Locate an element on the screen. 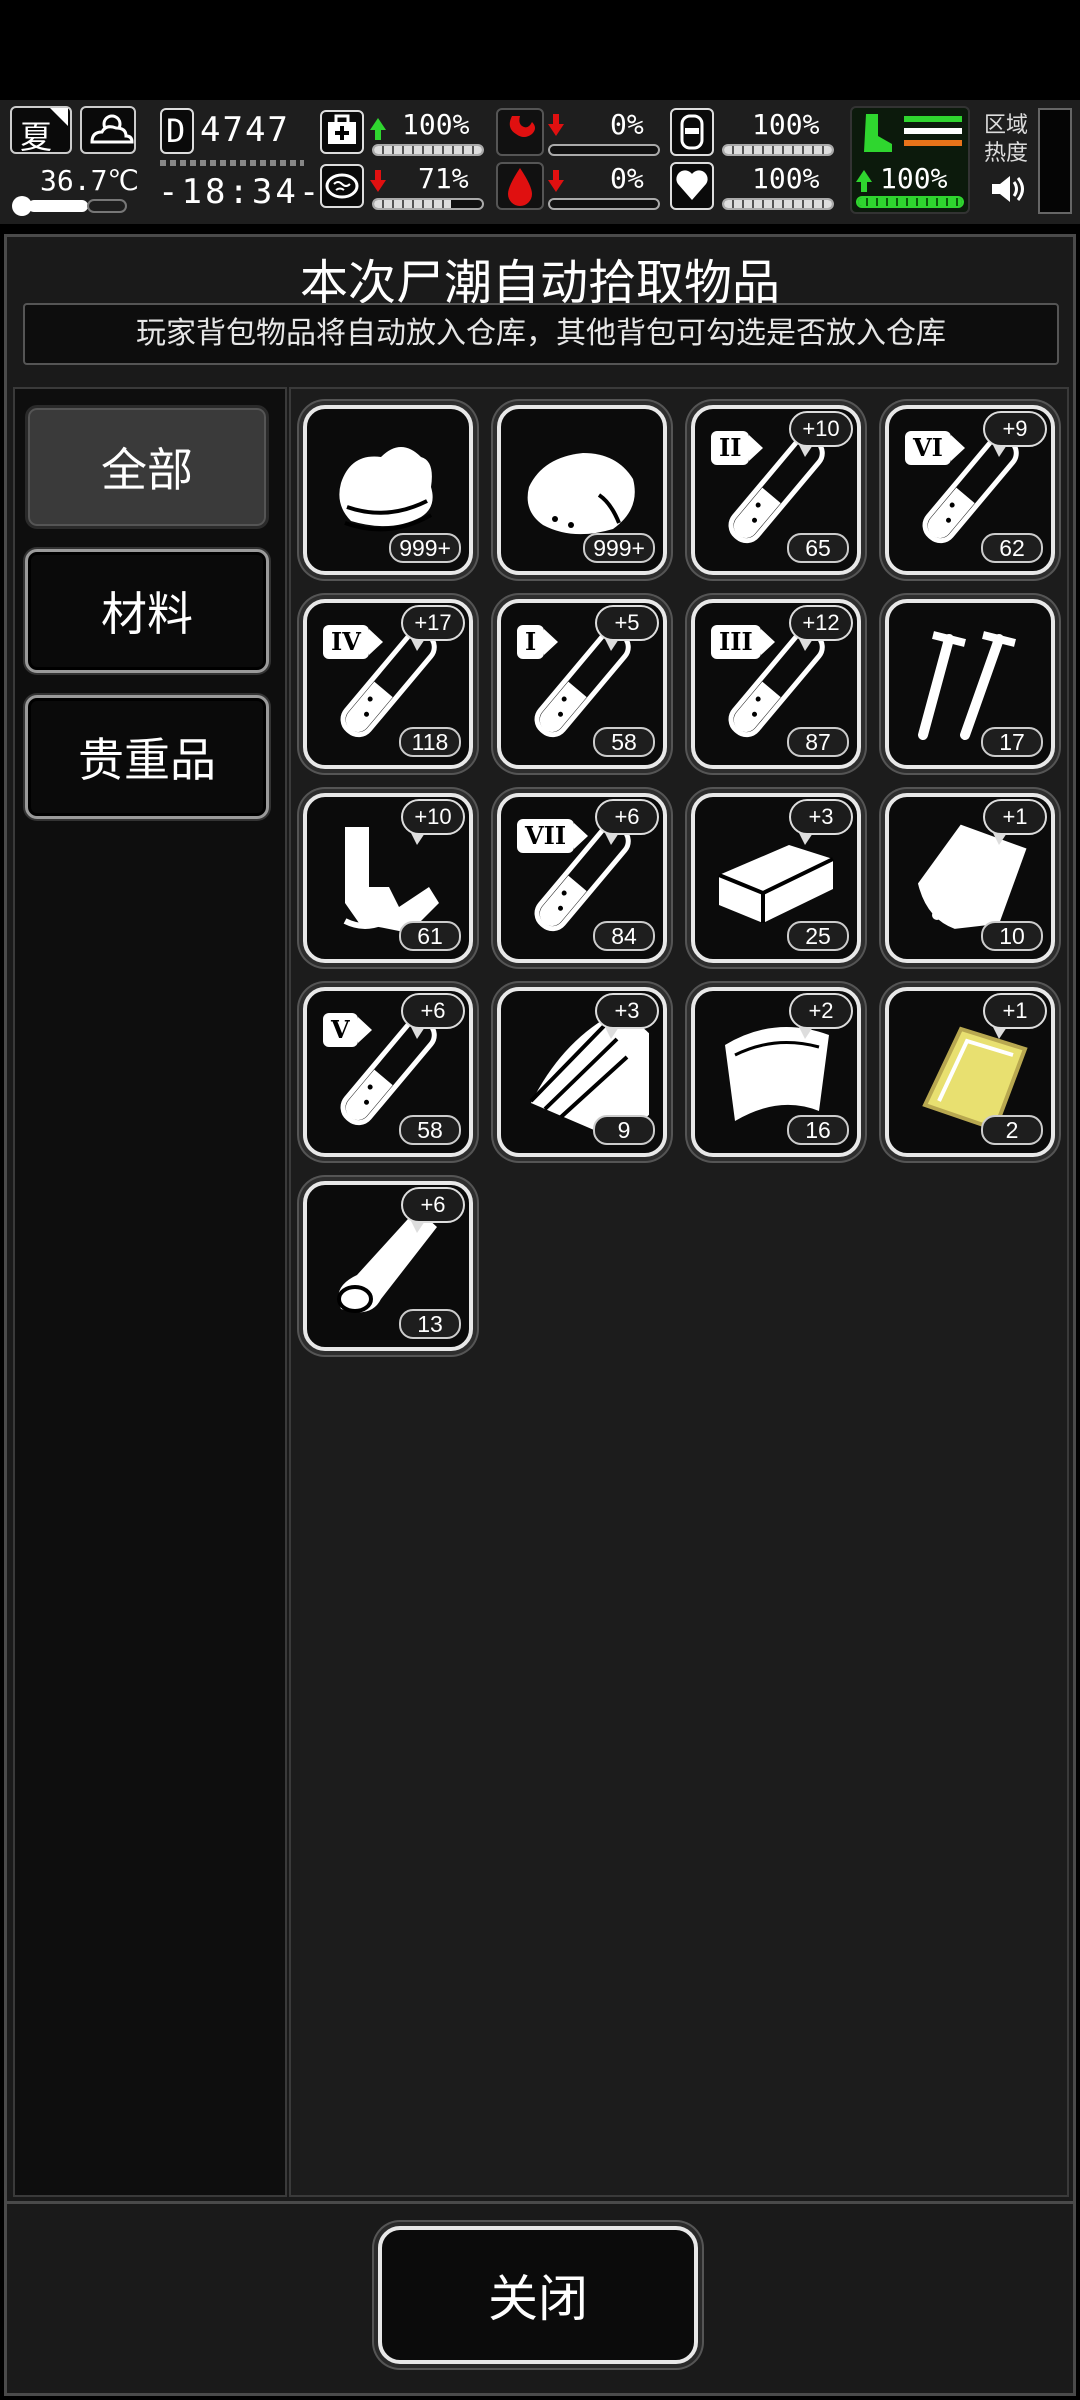 Image resolution: width=1080 pixels, height=2400 pixels. item-slot: +2 16 is located at coordinates (776, 1072).